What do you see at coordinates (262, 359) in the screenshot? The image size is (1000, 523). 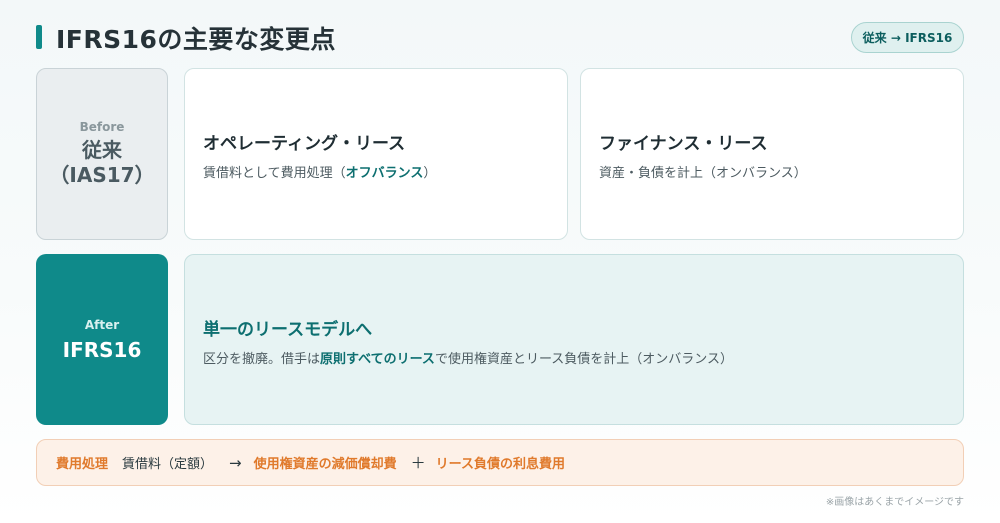 I see `after-desc-prefix: 区分を撤廃。借手は` at bounding box center [262, 359].